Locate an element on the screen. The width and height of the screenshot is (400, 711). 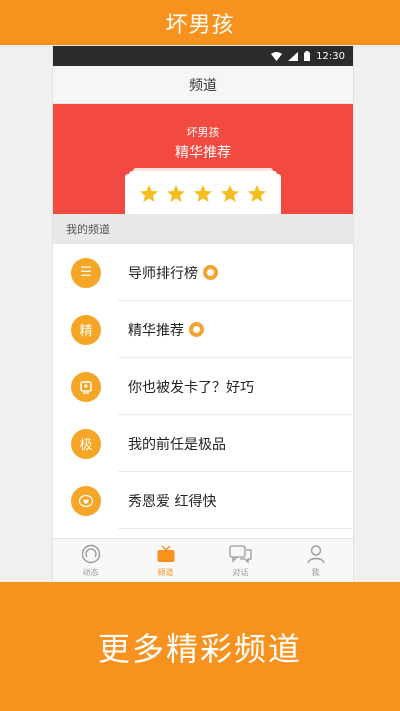
wifi-icon is located at coordinates (277, 56).